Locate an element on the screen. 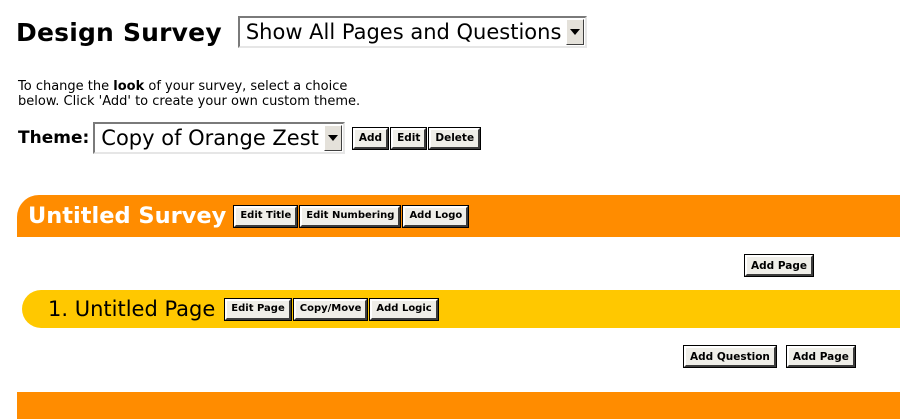 The width and height of the screenshot is (900, 419). edit-page-button: Edit Page is located at coordinates (258, 309).